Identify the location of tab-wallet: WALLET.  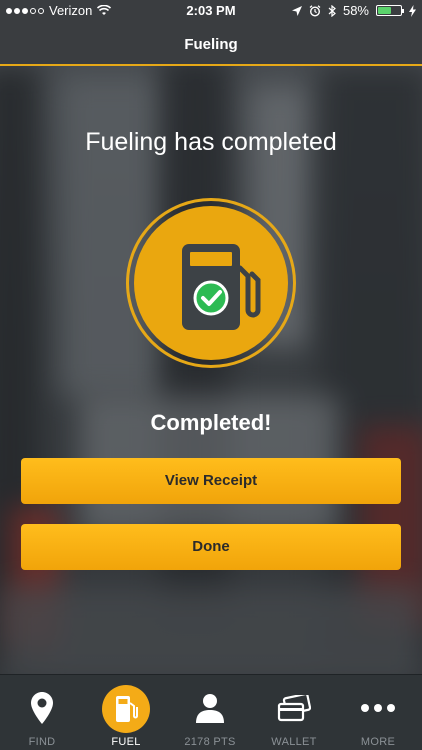
(294, 712).